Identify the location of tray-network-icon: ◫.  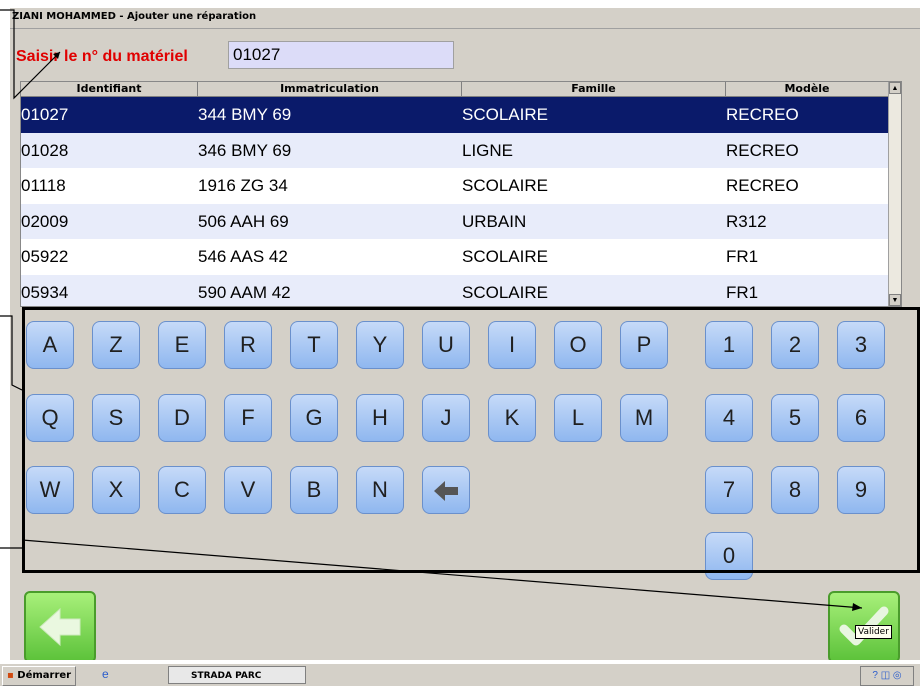
(885, 675).